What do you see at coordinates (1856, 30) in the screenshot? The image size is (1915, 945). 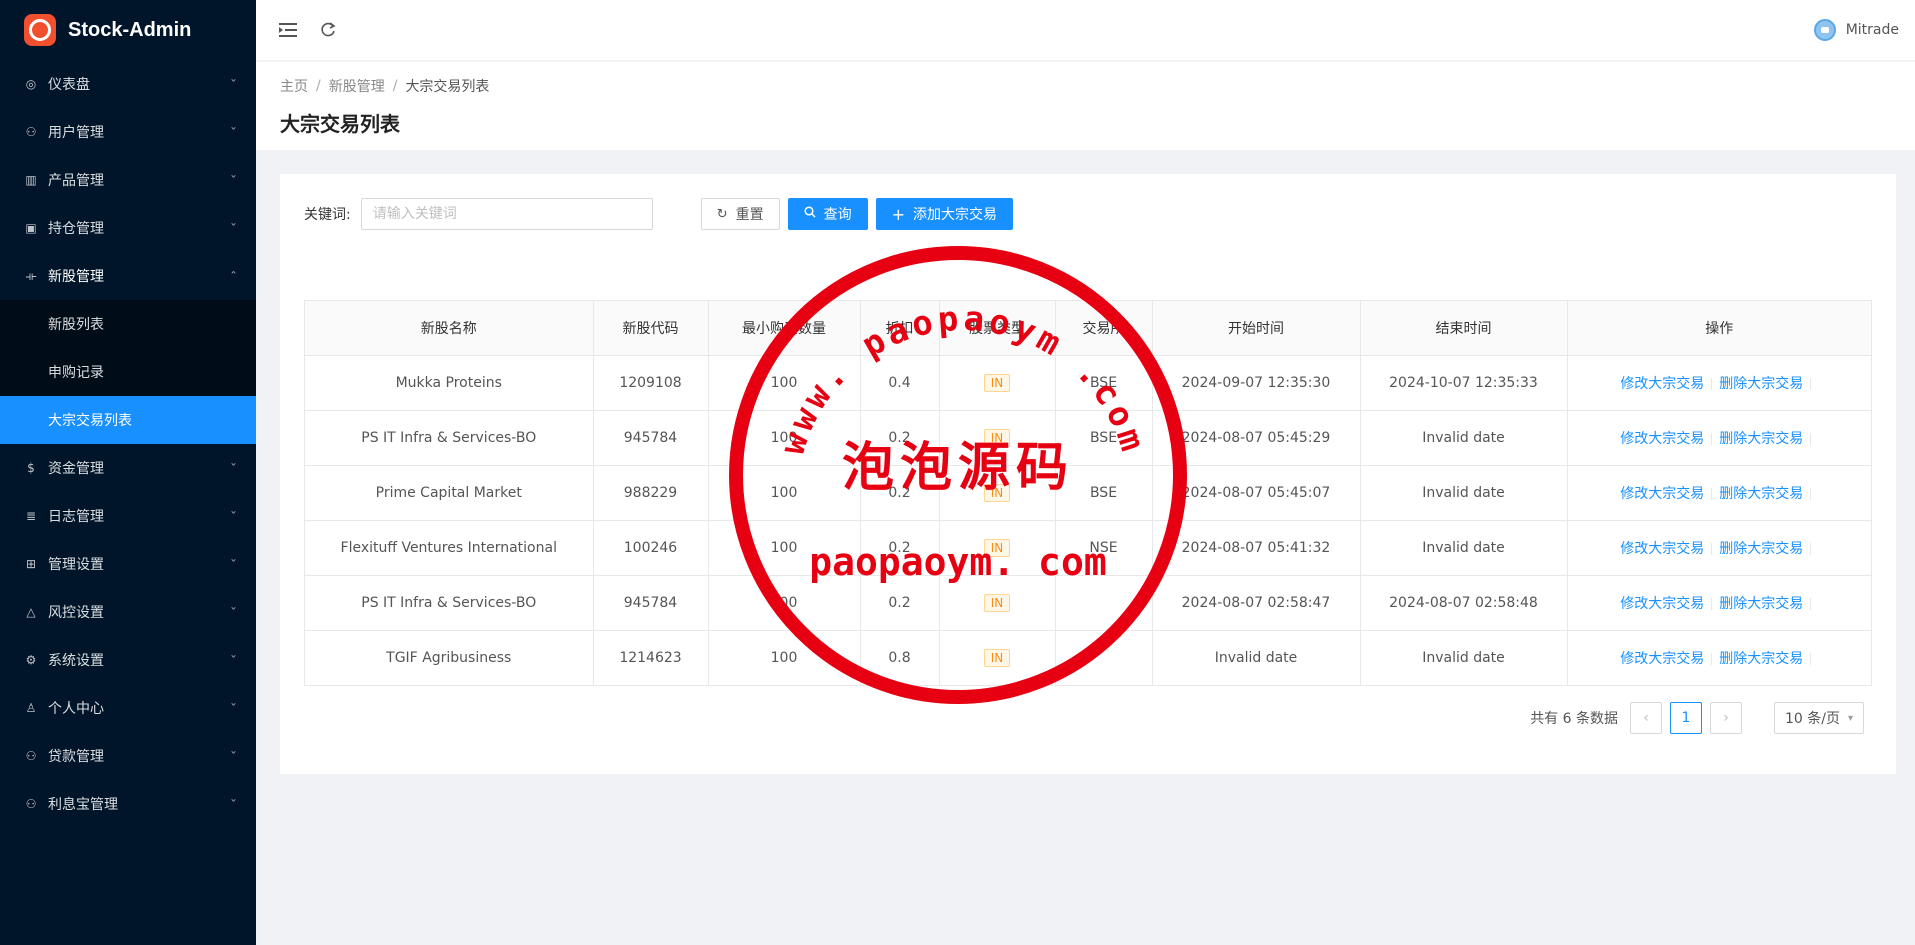 I see `user-menu: Mitrade` at bounding box center [1856, 30].